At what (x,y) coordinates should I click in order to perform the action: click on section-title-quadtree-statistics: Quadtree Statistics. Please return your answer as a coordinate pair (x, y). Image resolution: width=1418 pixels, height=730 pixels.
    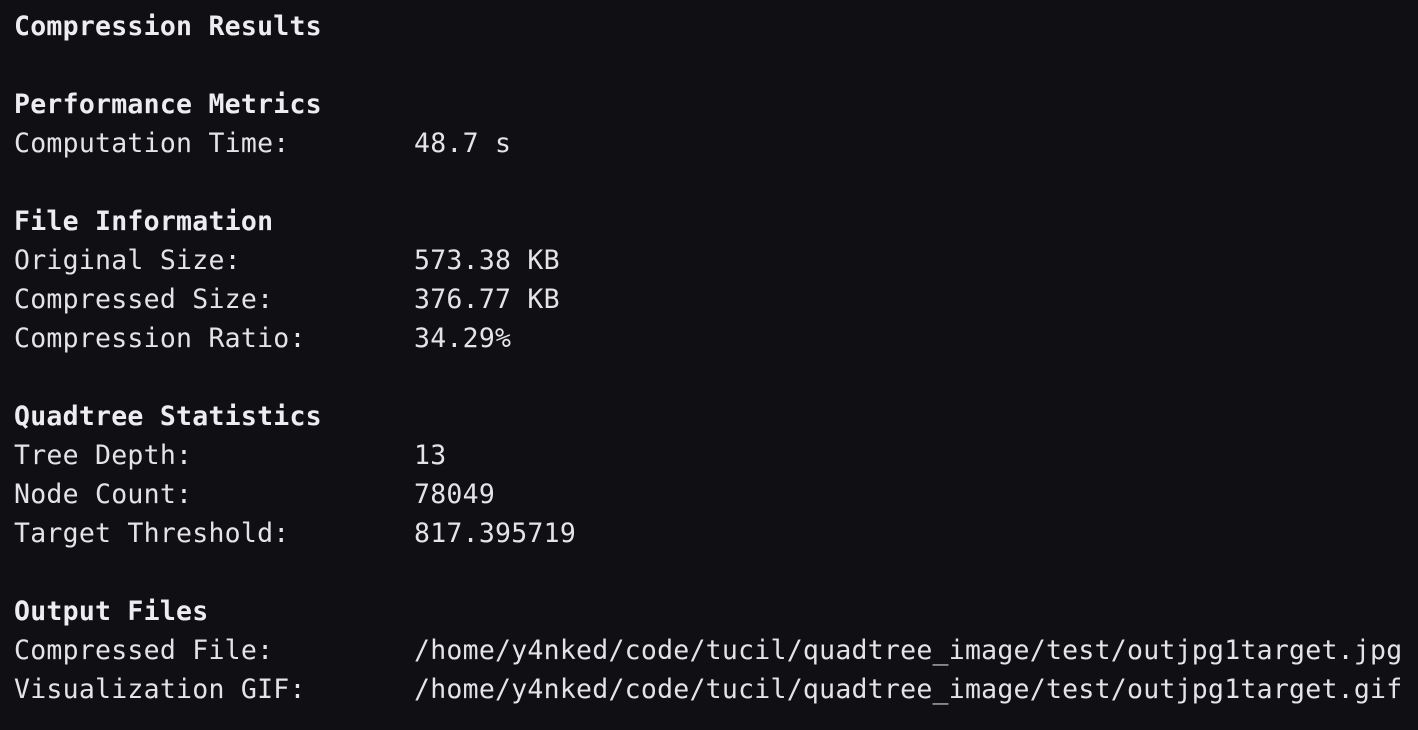
    Looking at the image, I should click on (168, 416).